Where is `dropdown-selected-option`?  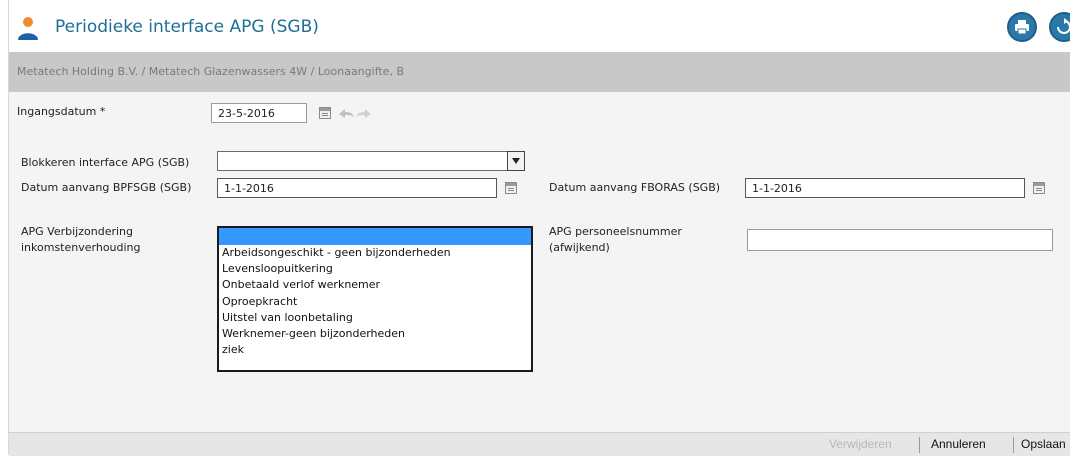
dropdown-selected-option is located at coordinates (375, 236).